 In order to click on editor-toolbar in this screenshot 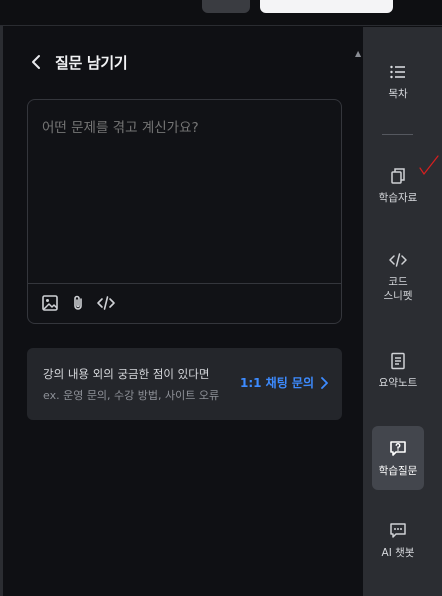, I will do `click(78, 303)`.